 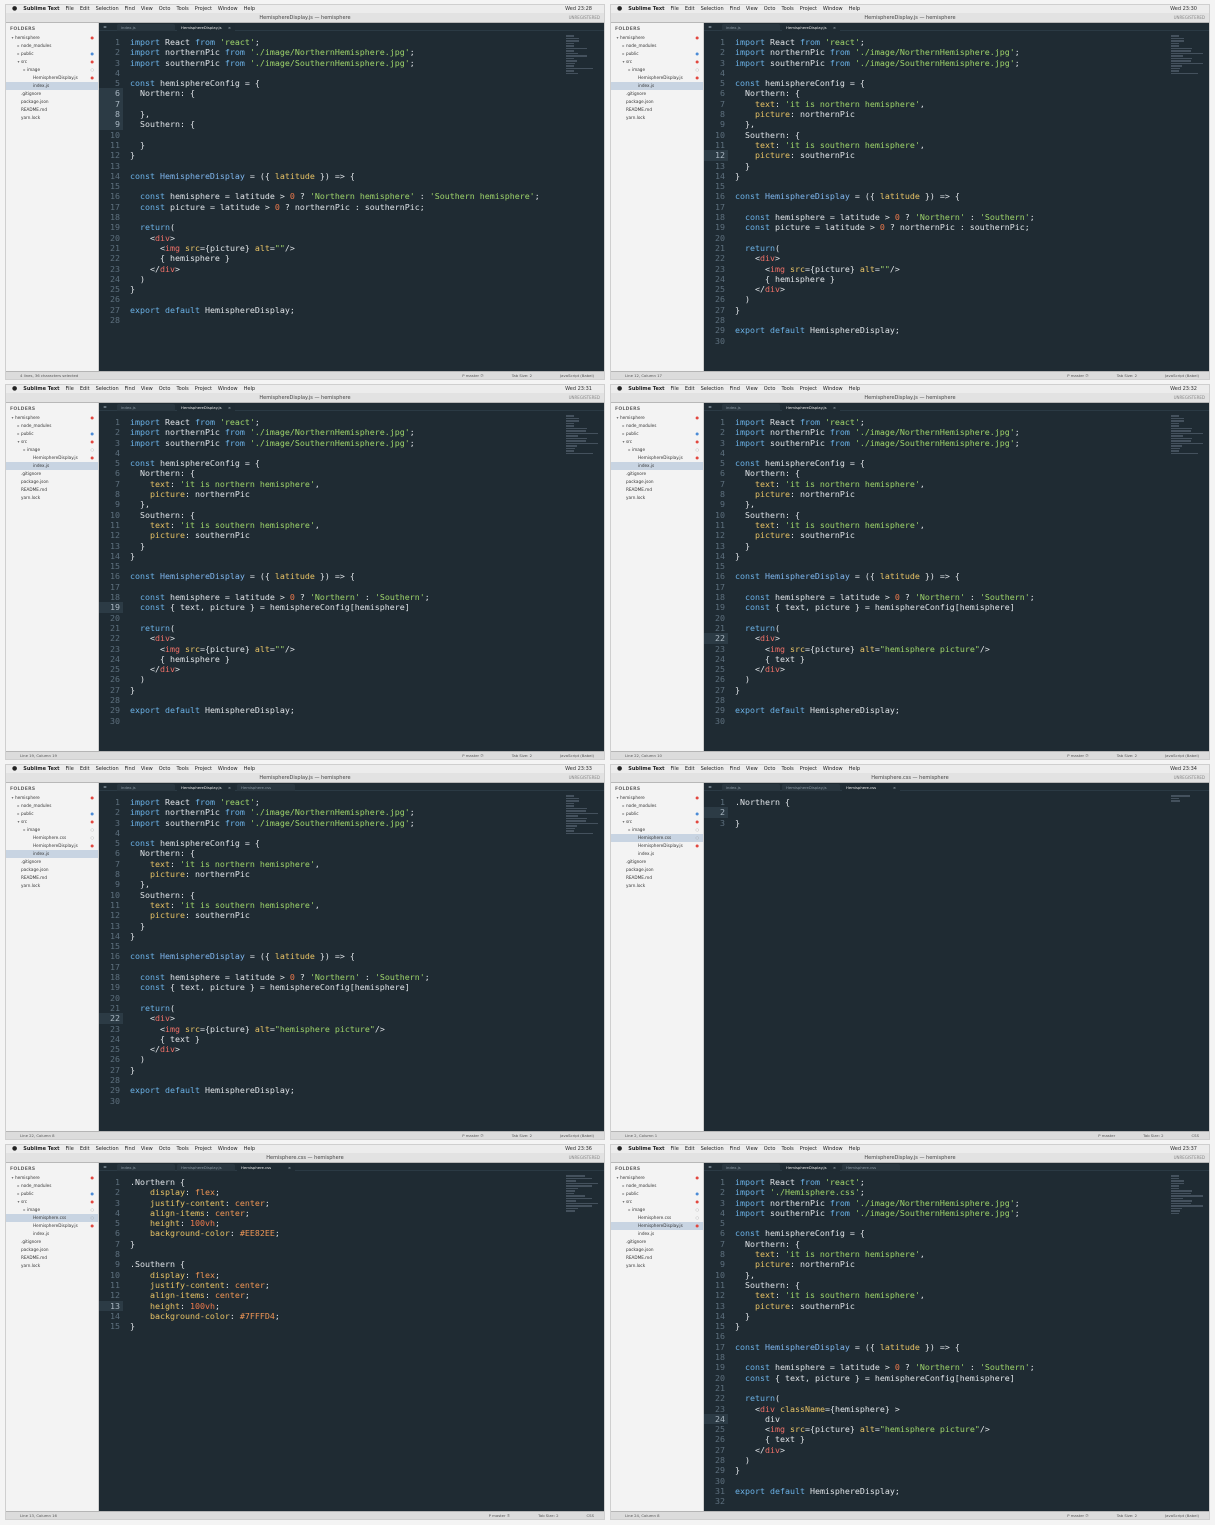 I want to click on code-line: Northern: {, so click(x=952, y=93).